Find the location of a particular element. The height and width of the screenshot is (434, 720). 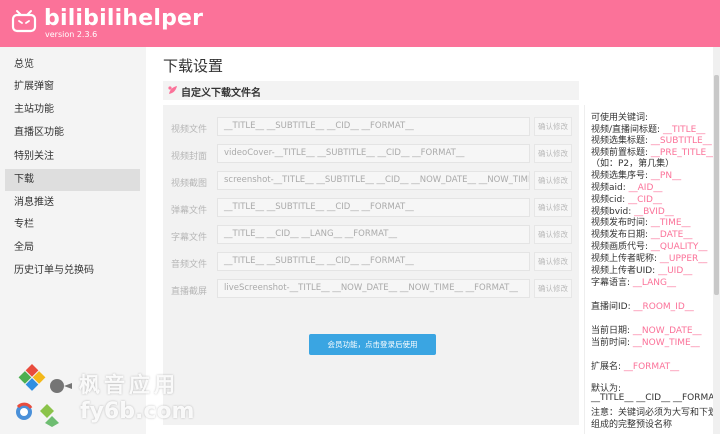

scrollbar-thumb is located at coordinates (716, 185).